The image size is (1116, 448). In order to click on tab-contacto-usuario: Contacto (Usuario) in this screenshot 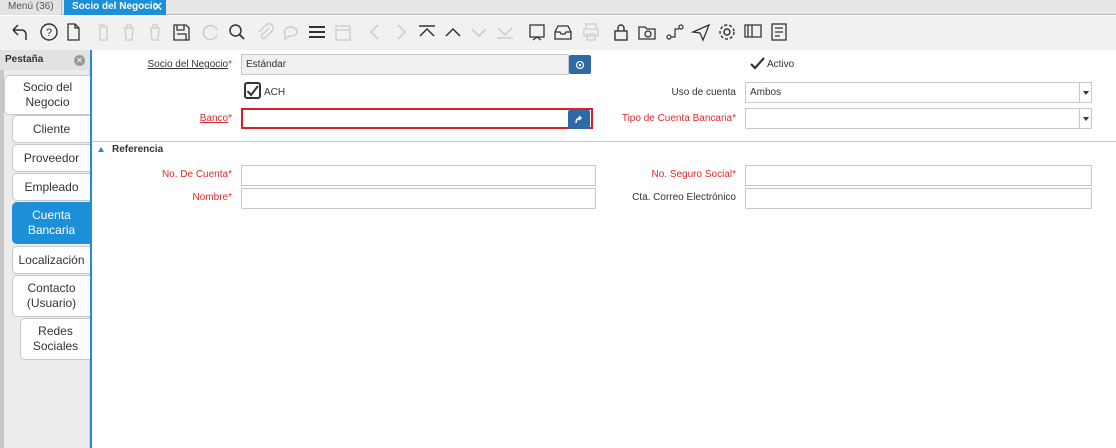, I will do `click(51, 296)`.